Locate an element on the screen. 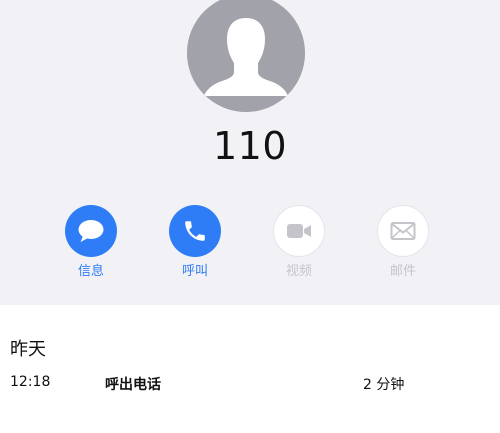  video-button: 视频 is located at coordinates (299, 242).